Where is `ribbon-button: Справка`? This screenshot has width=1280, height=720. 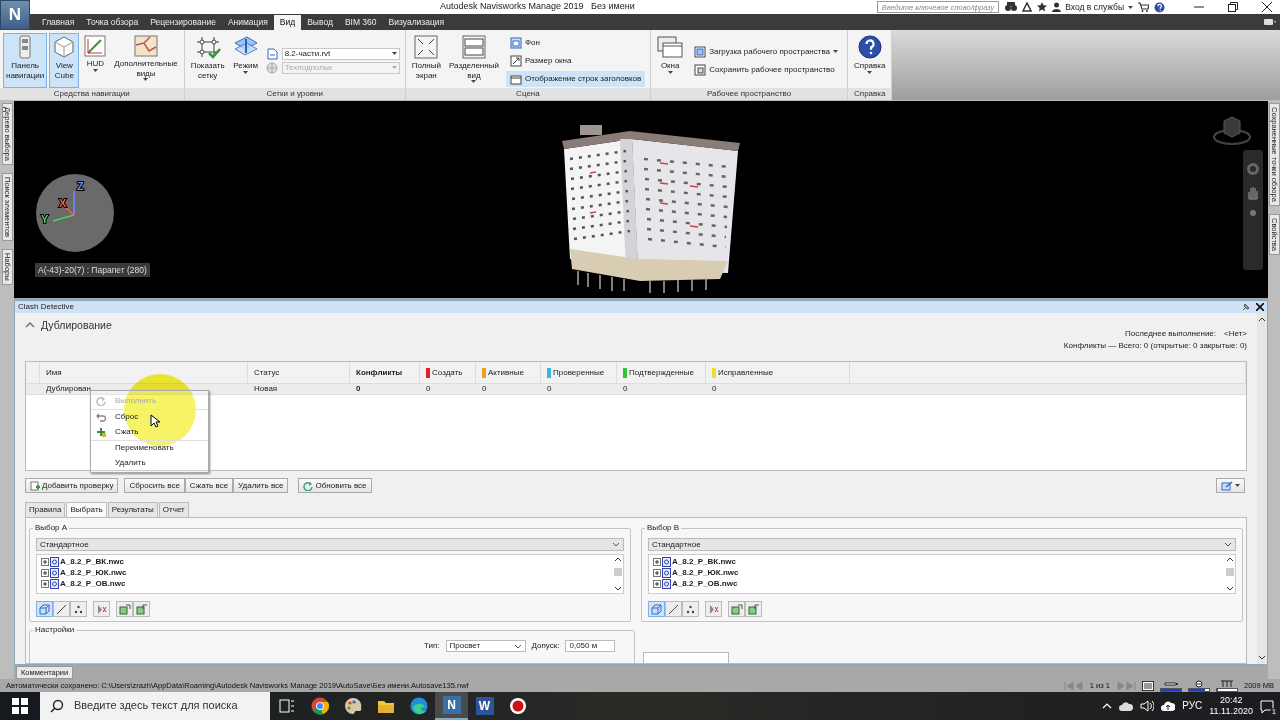
ribbon-button: Справка is located at coordinates (870, 60).